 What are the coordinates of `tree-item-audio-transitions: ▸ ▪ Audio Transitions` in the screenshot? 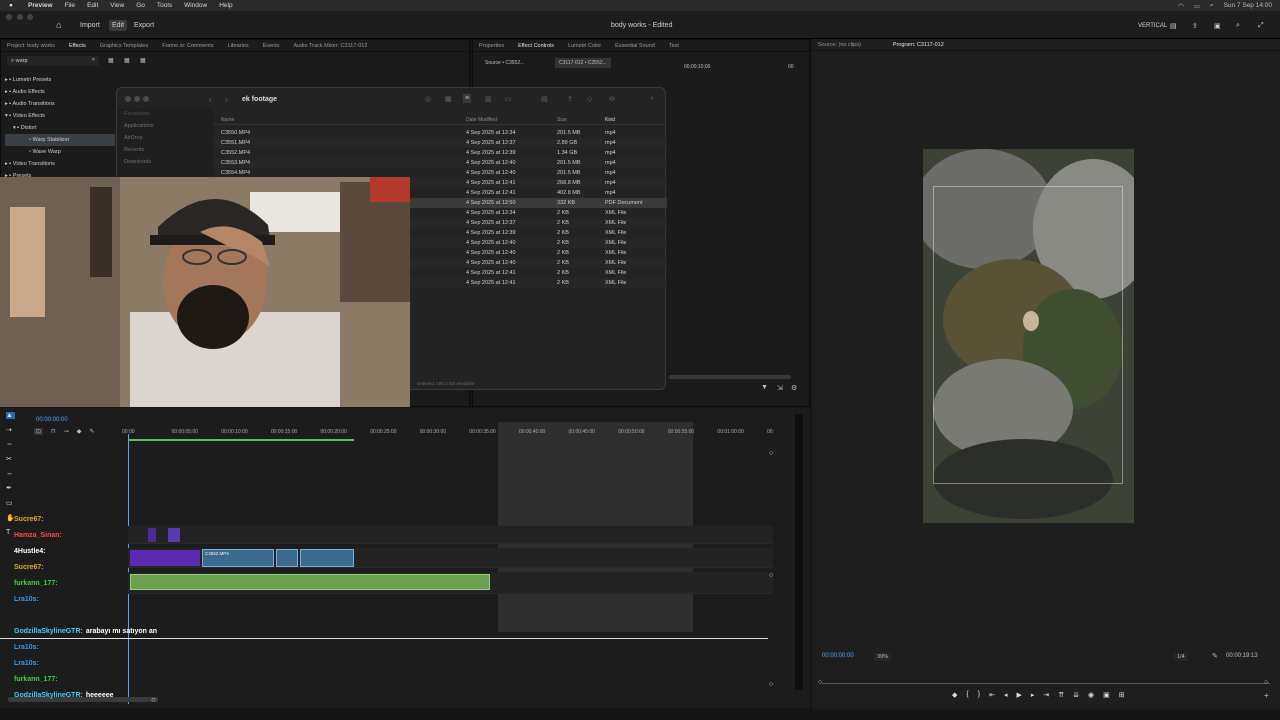 It's located at (60, 104).